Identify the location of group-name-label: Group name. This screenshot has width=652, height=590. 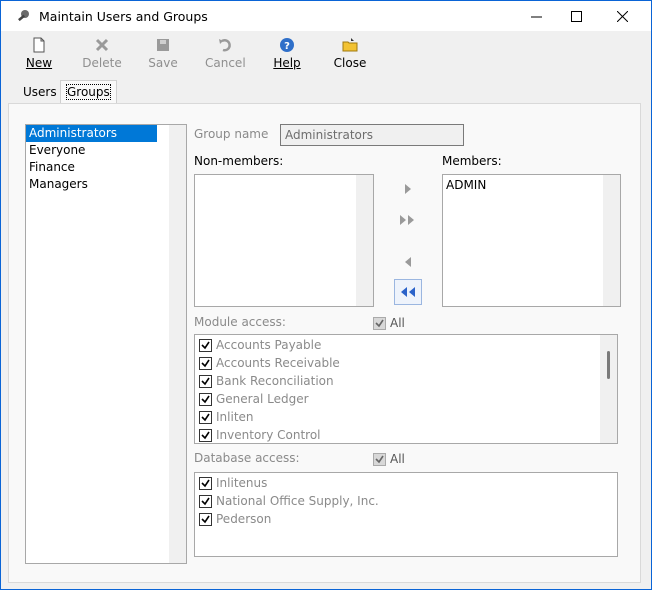
(231, 134).